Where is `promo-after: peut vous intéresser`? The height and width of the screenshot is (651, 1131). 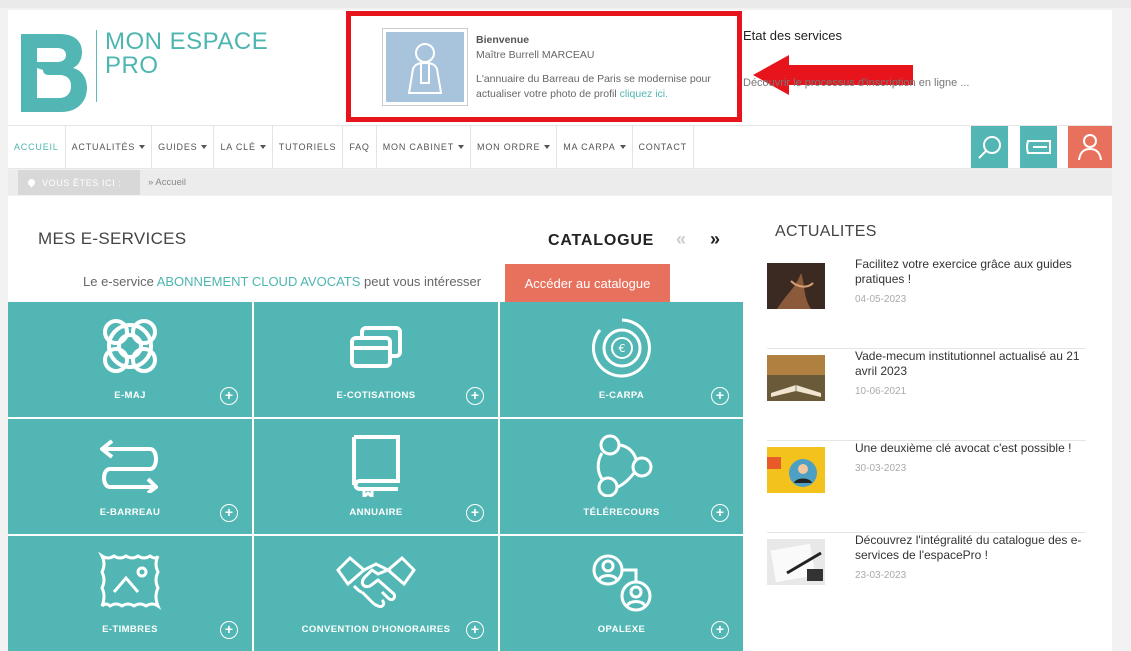
promo-after: peut vous intéresser is located at coordinates (423, 281).